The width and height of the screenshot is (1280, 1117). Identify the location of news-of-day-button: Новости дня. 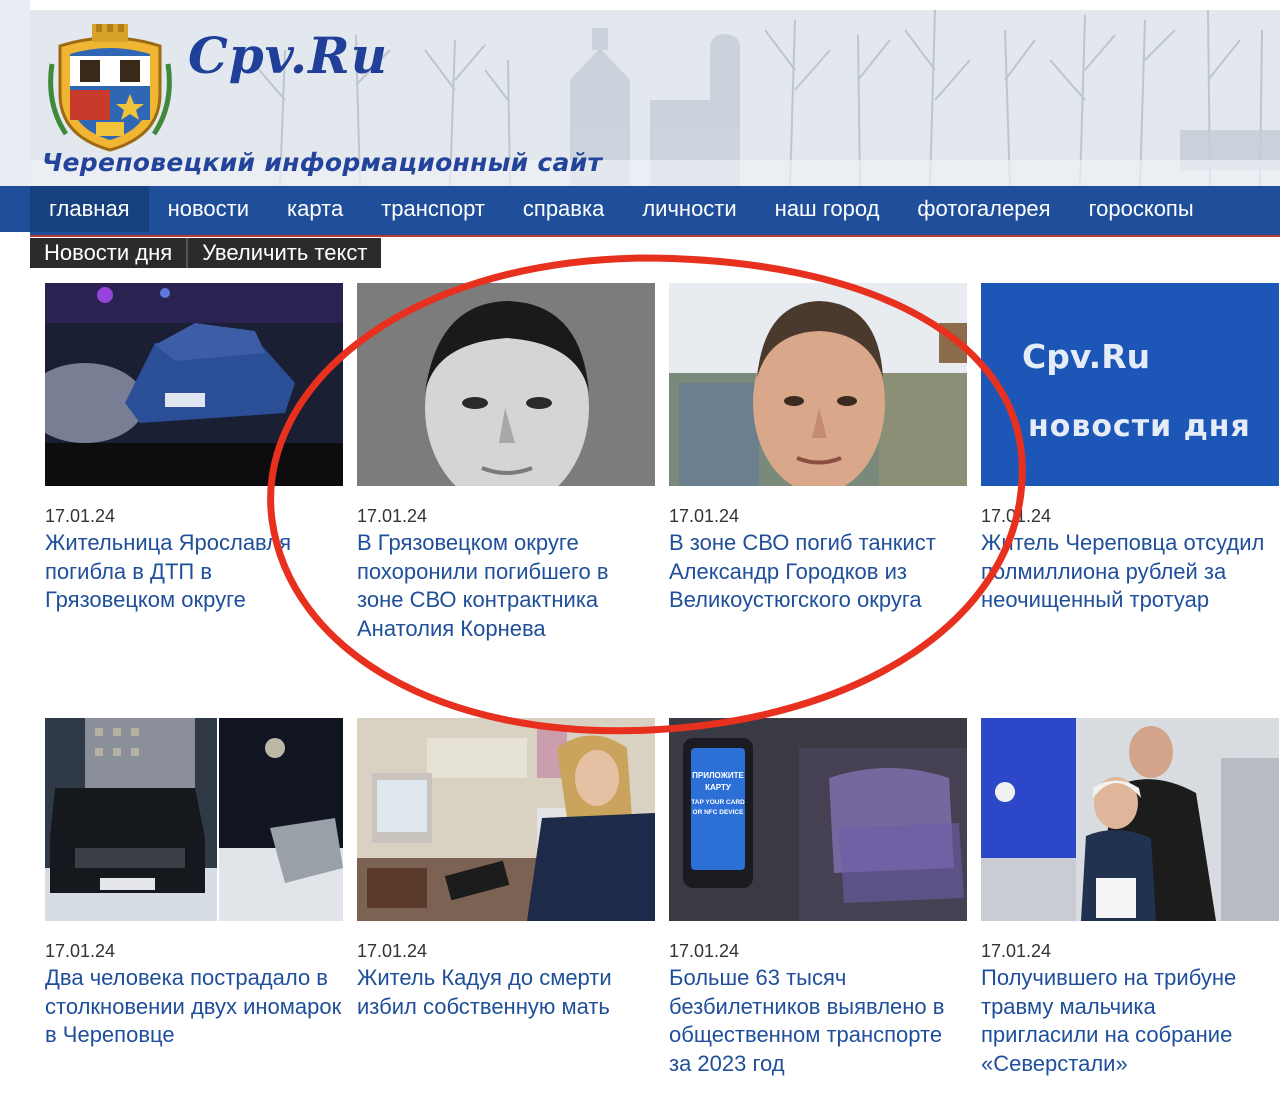
(108, 253).